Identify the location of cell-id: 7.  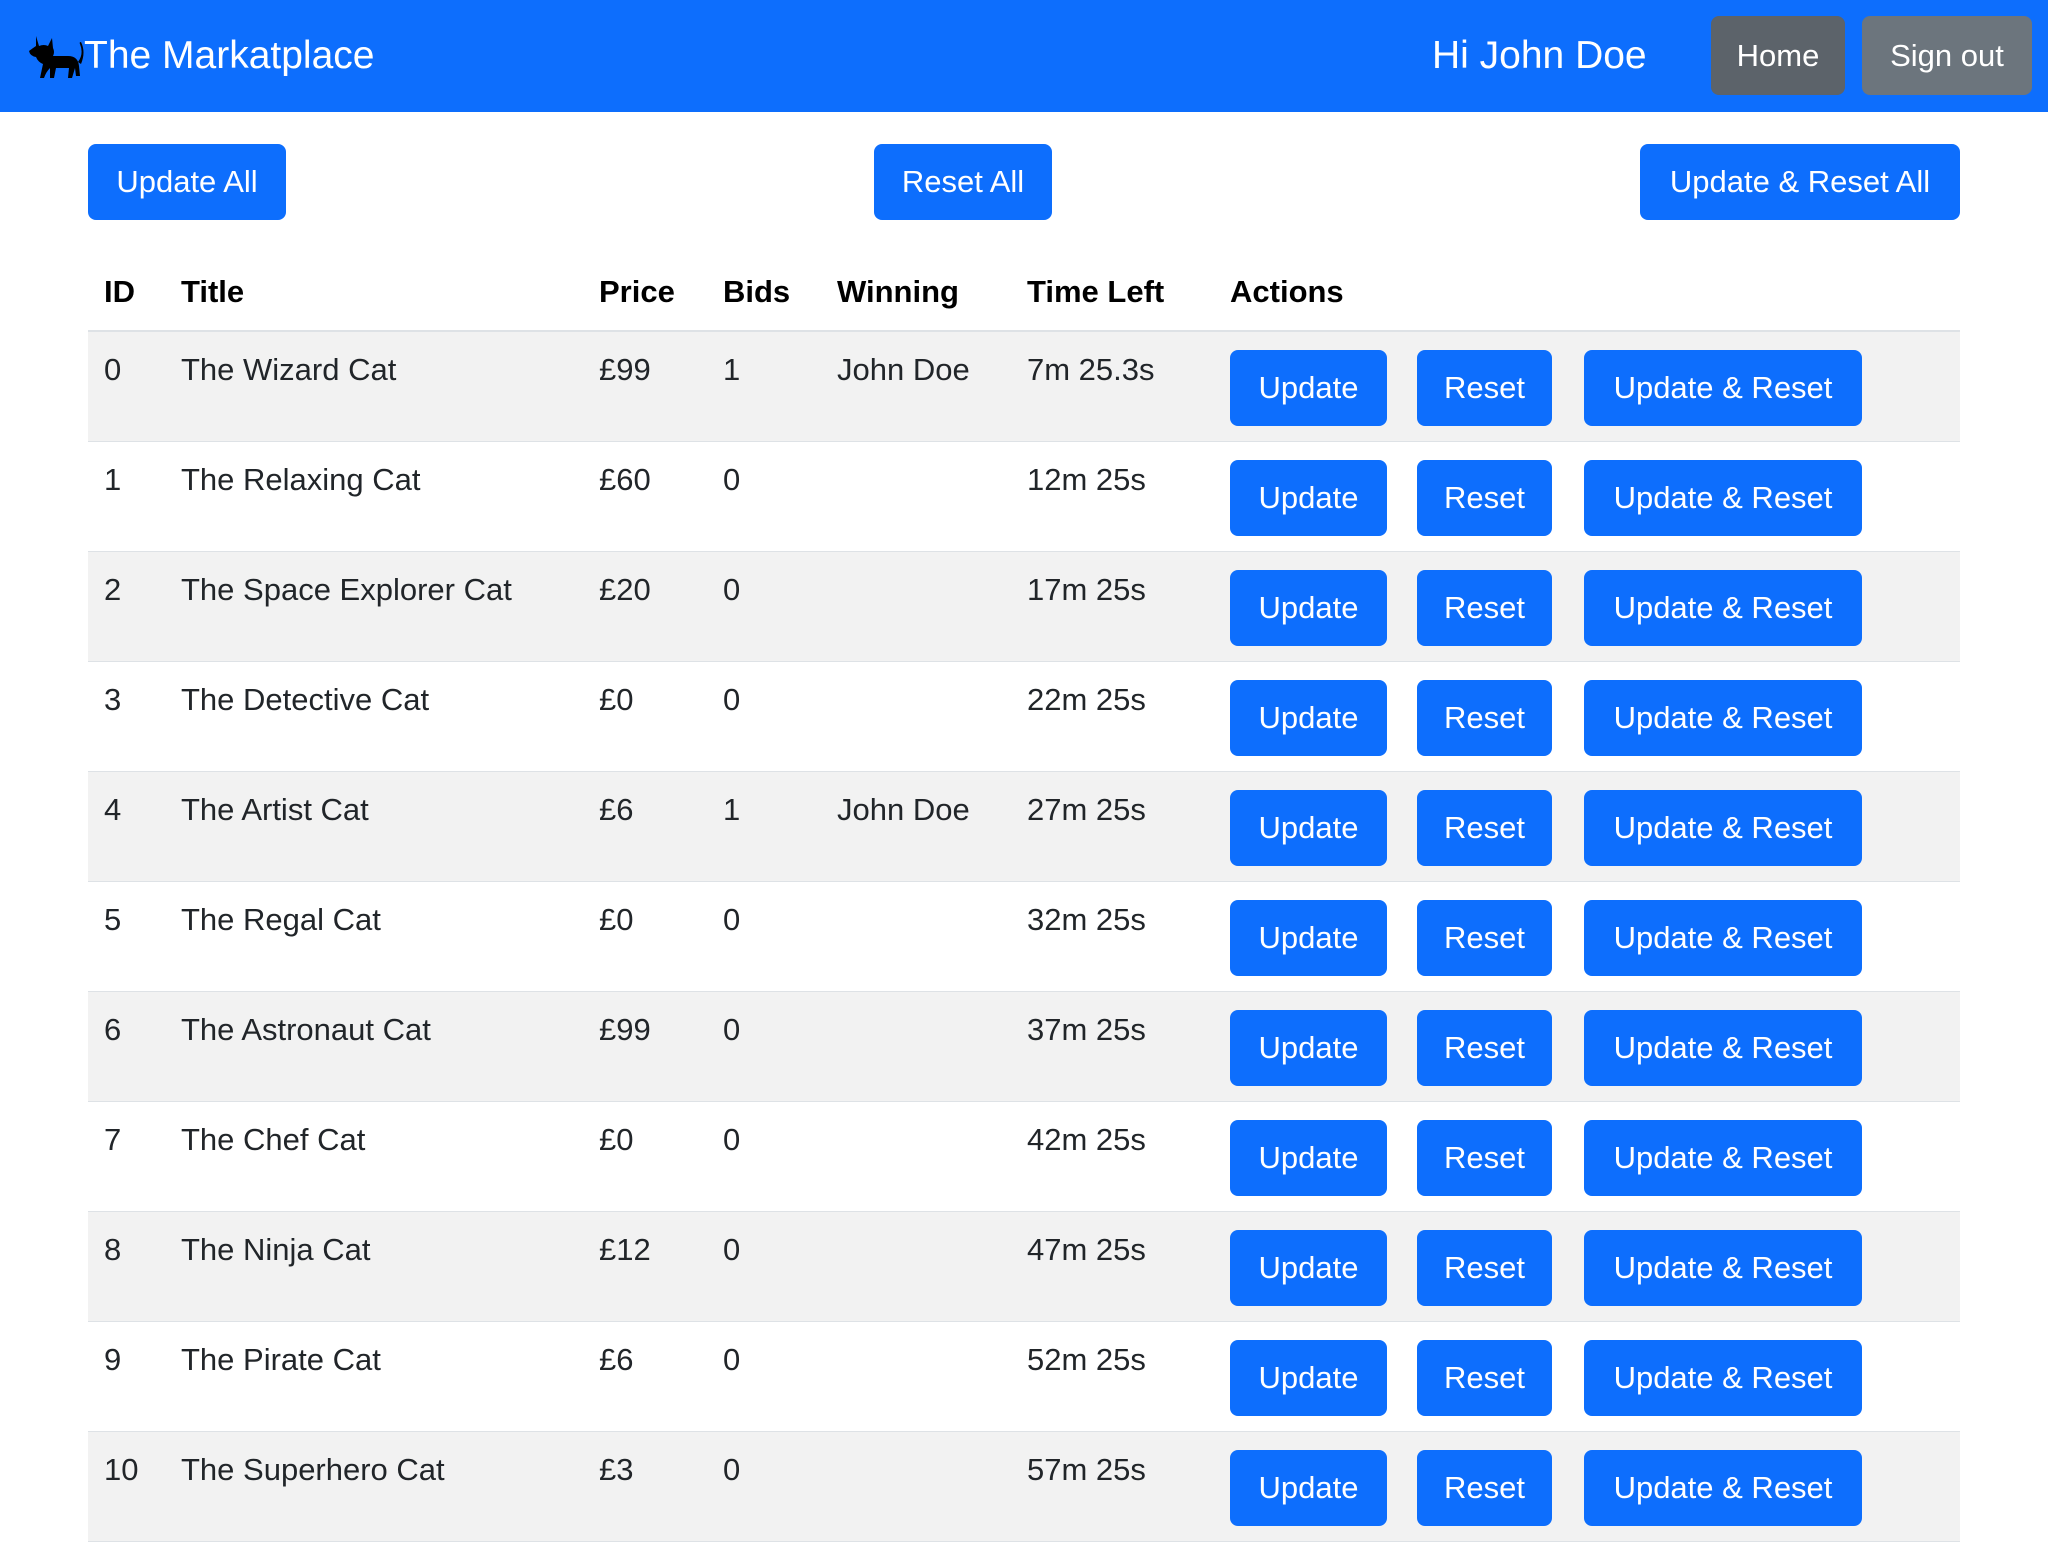
(113, 1139).